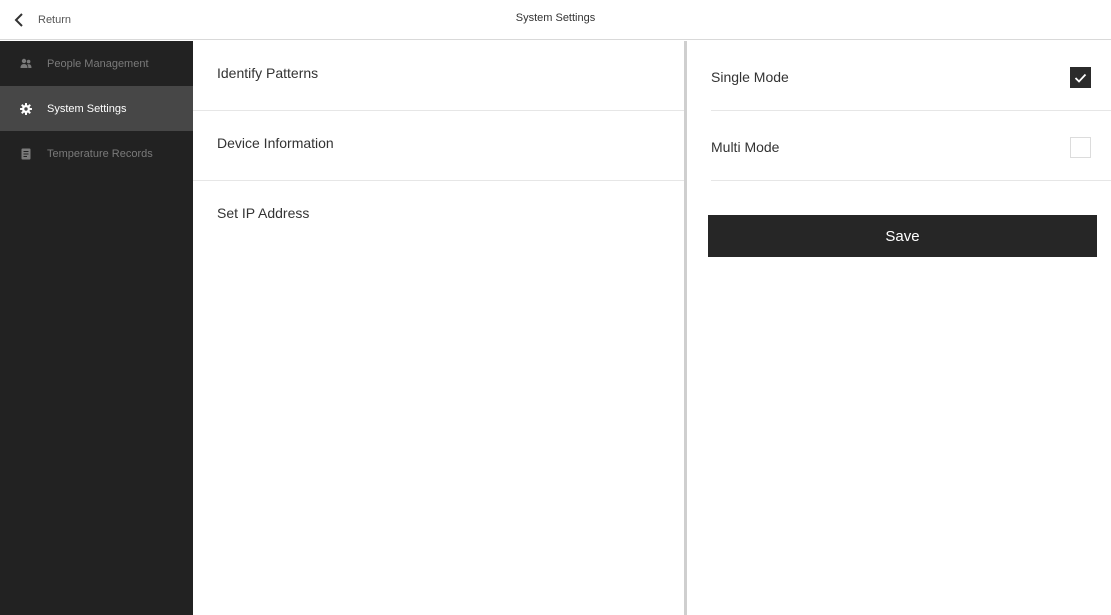  I want to click on sidebar-item-system-settings: System Settings, so click(96, 108).